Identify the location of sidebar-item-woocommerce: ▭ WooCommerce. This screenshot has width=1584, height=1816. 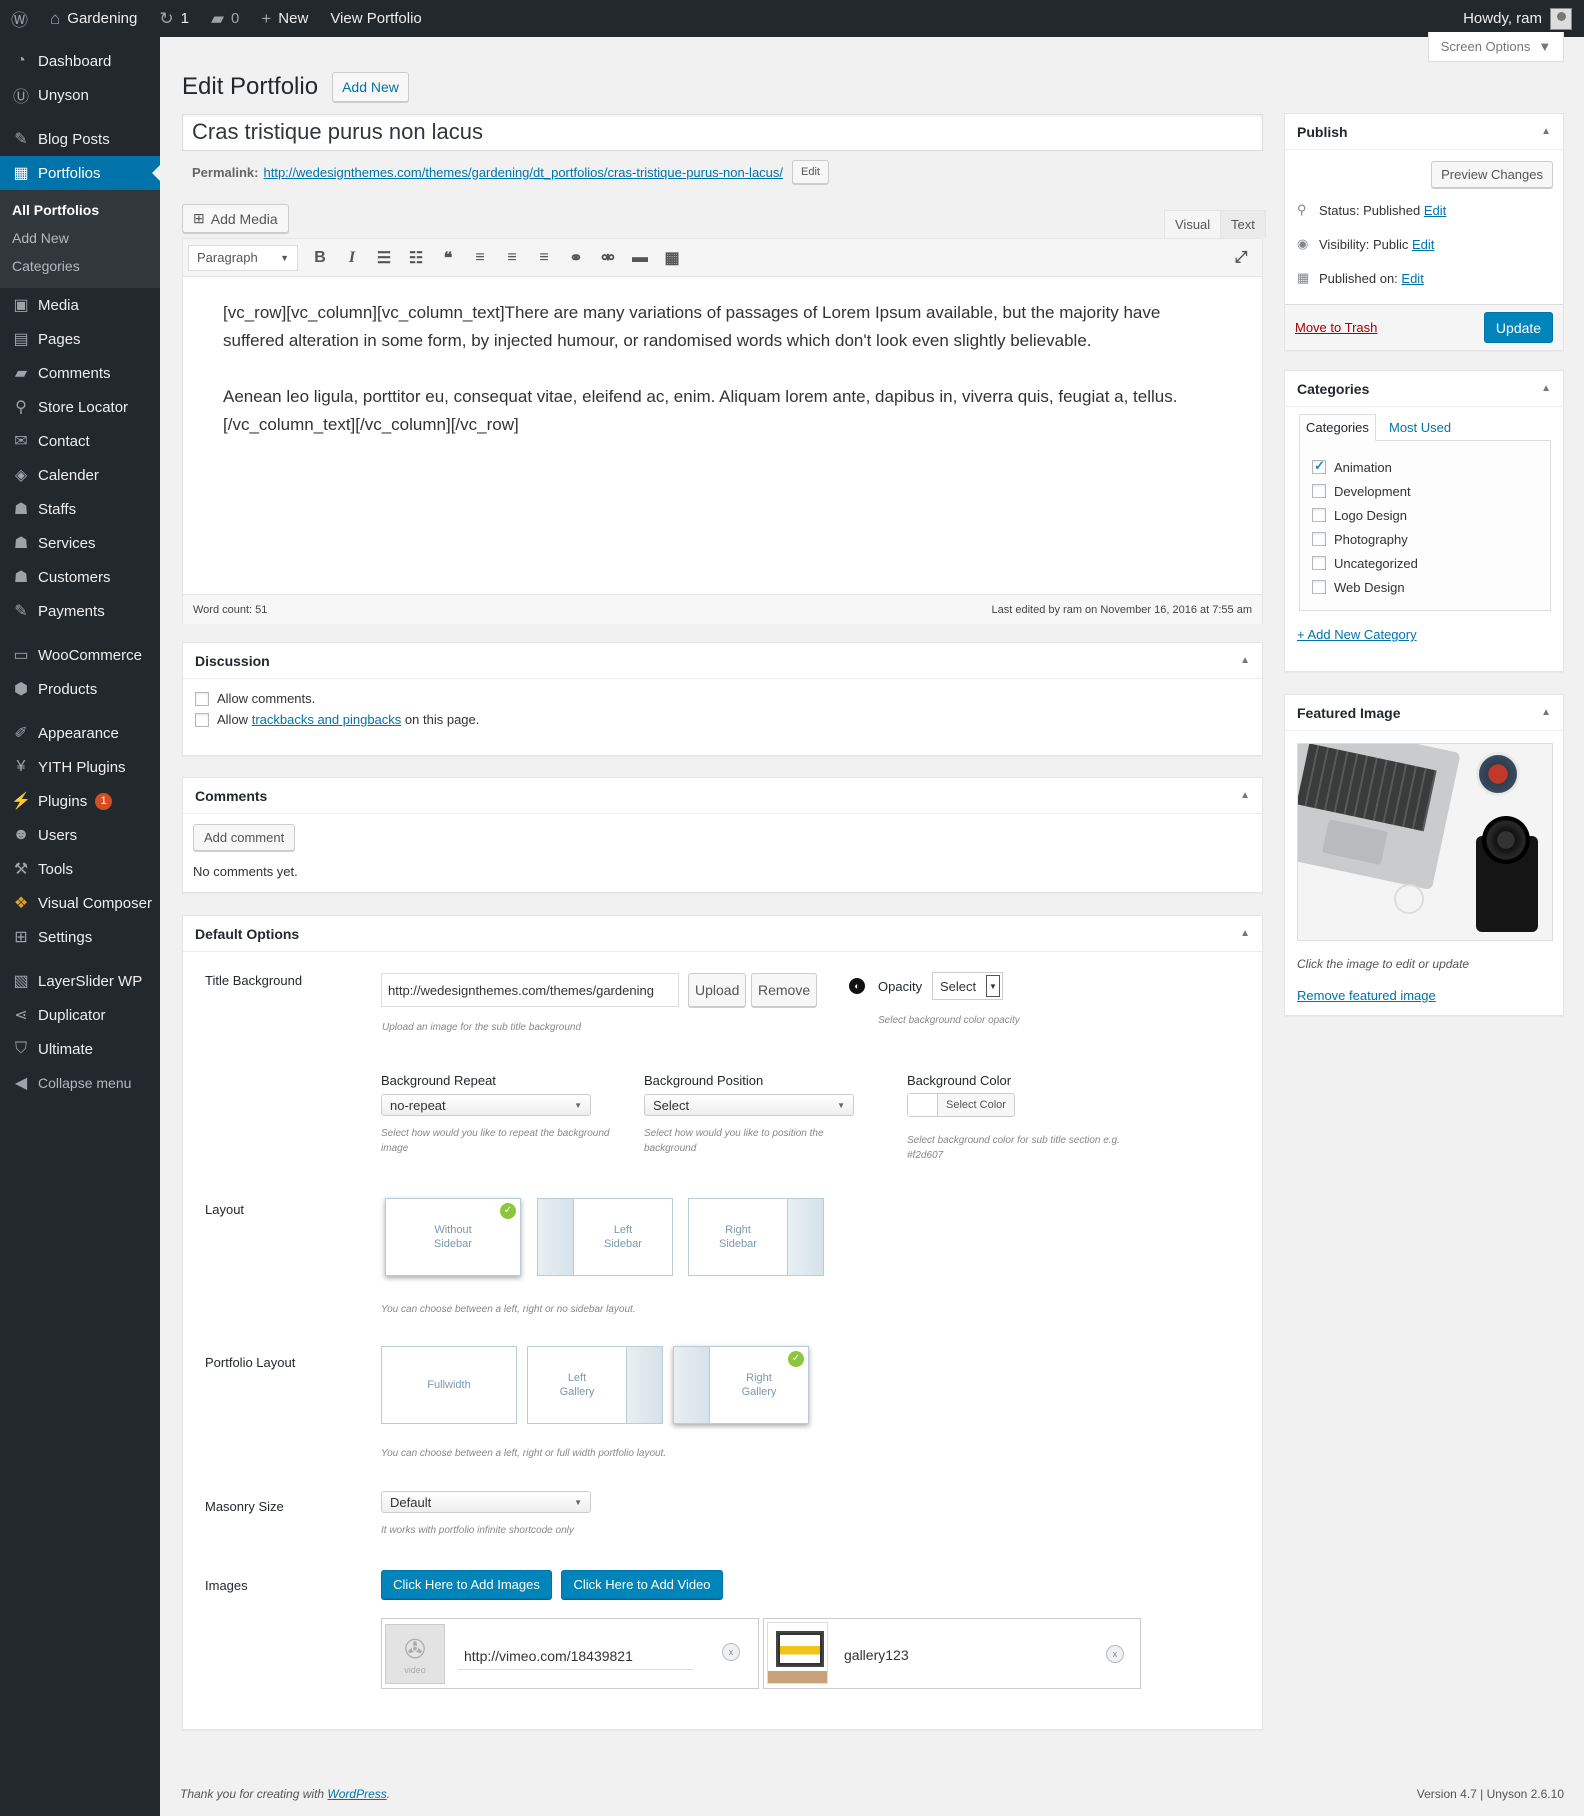
(80, 655).